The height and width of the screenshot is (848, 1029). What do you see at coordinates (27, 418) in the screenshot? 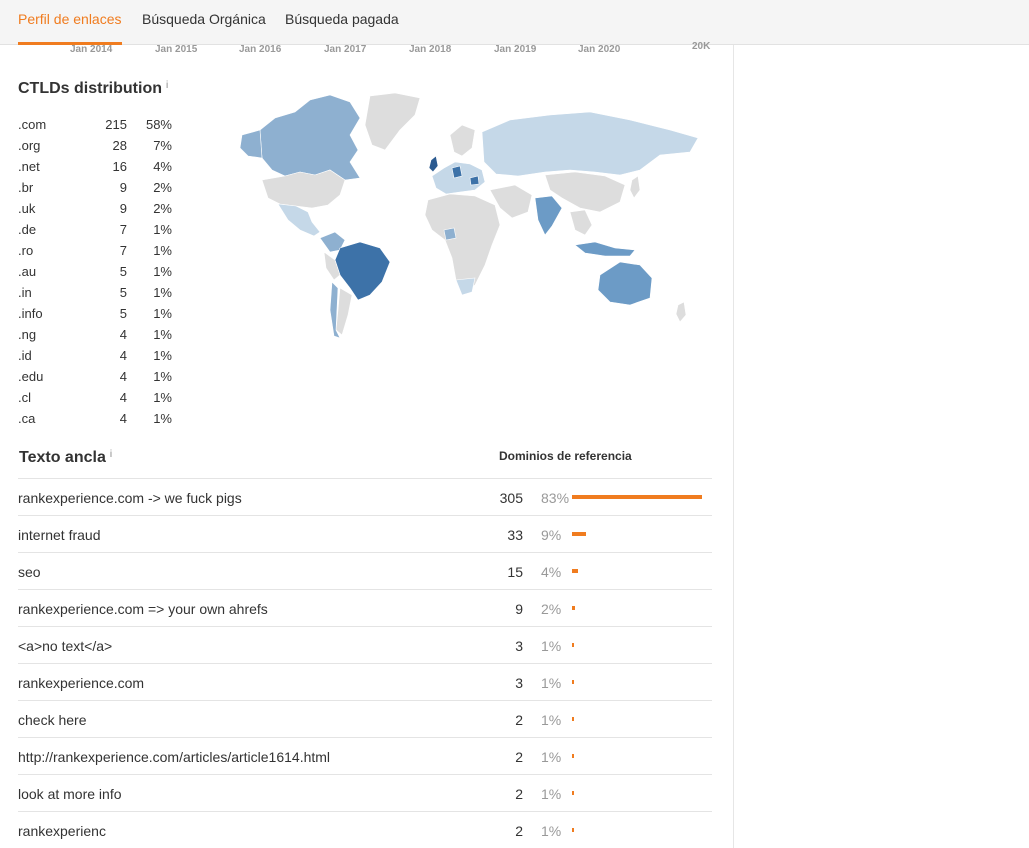
I see `ctld-name: .ca` at bounding box center [27, 418].